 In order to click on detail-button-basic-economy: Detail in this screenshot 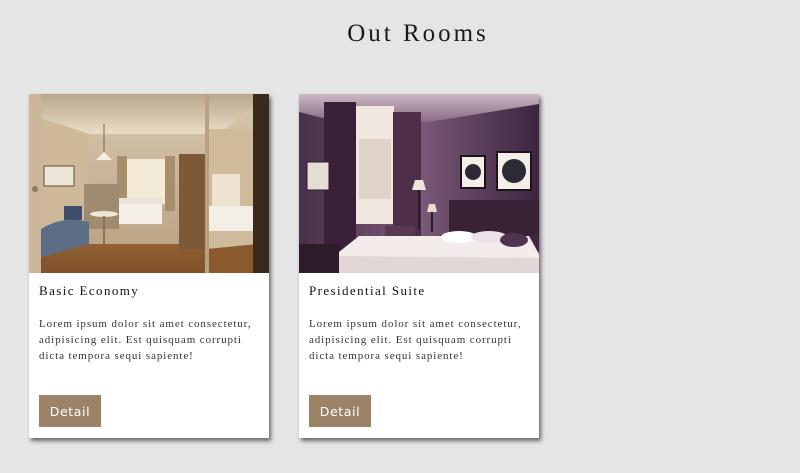, I will do `click(70, 411)`.